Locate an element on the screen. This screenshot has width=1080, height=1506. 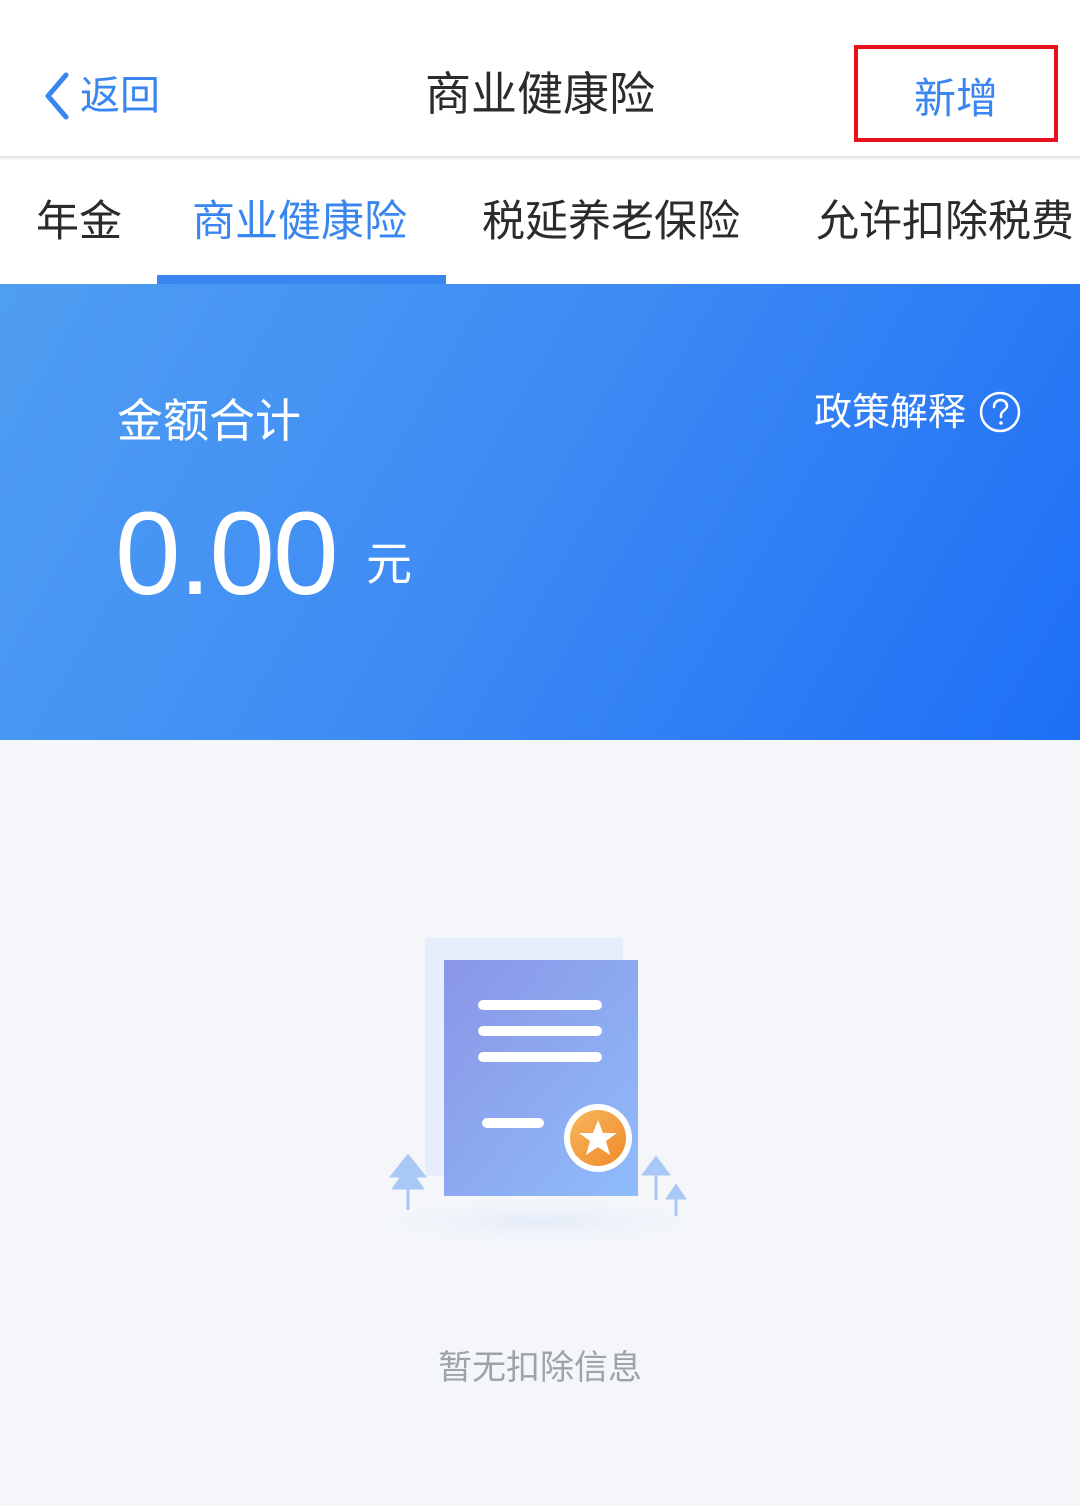
category-tabs: 年金 商业健康险 税延养老保险 允许扣除税费 is located at coordinates (540, 222).